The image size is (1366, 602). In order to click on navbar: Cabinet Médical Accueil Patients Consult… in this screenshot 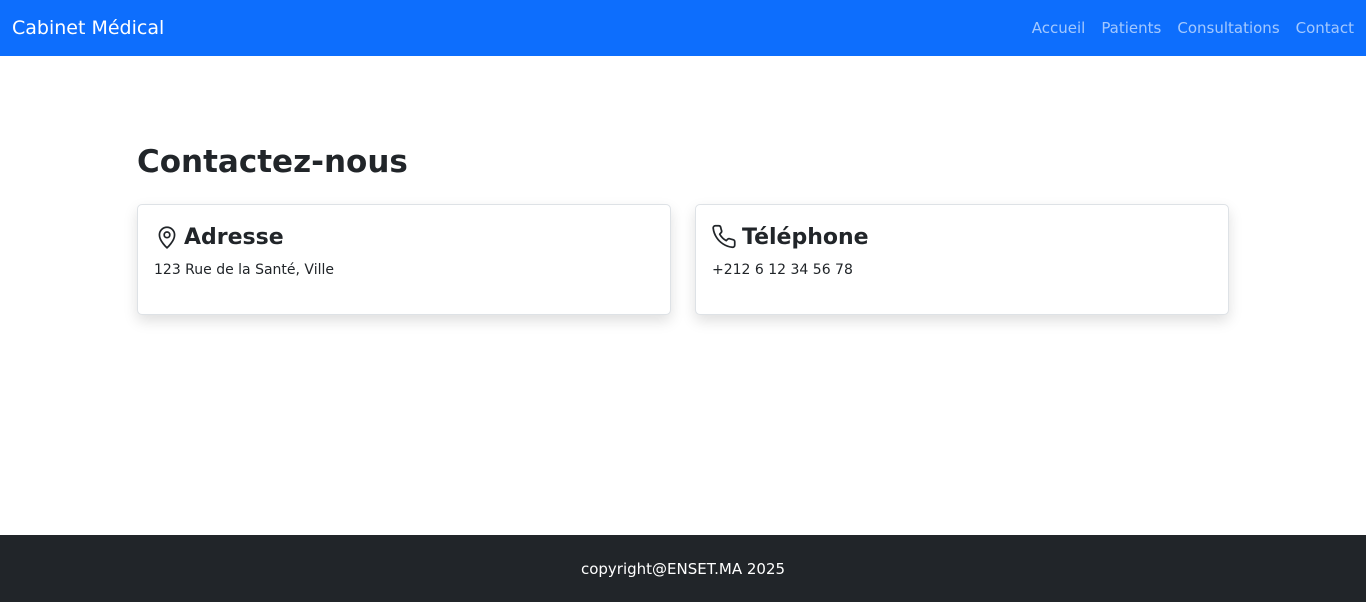, I will do `click(683, 28)`.